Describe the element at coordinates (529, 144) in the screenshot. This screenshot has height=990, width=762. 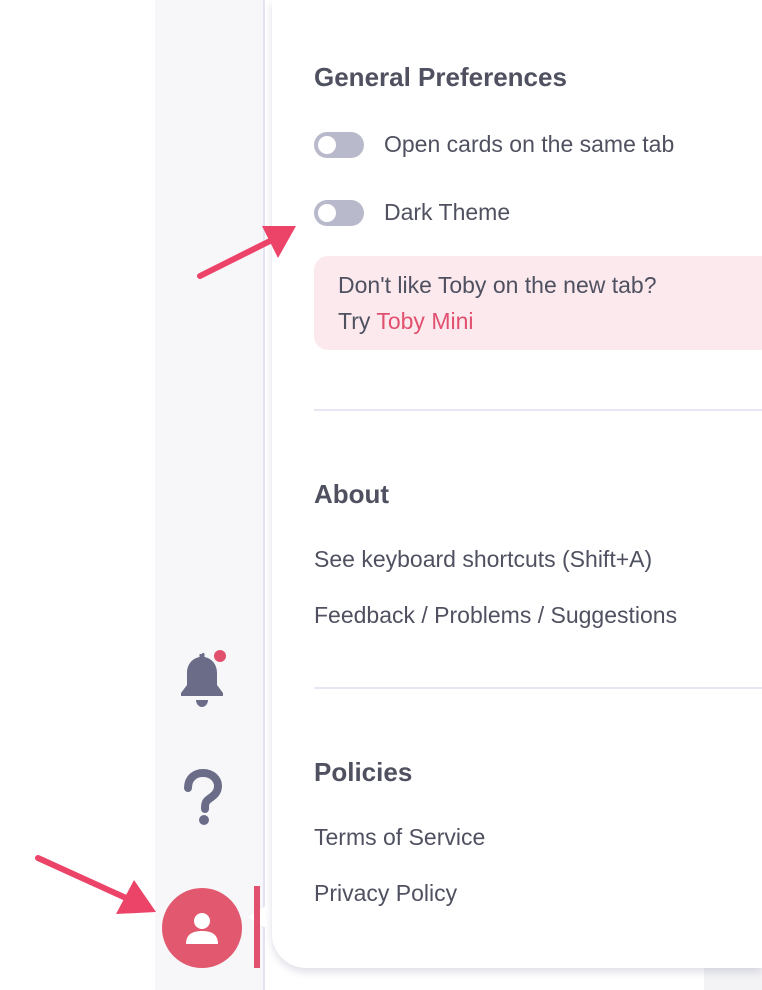
I see `open-cards-label: Open cards on the same tab` at that location.